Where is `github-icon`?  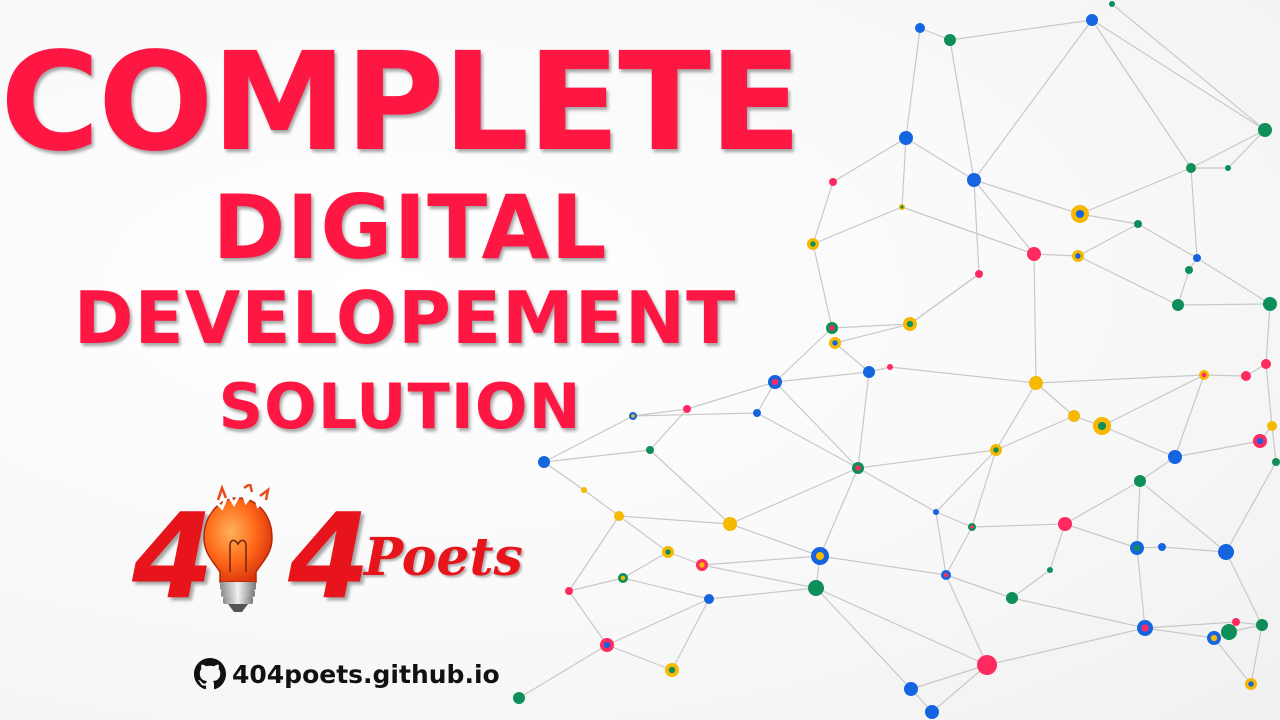 github-icon is located at coordinates (210, 674).